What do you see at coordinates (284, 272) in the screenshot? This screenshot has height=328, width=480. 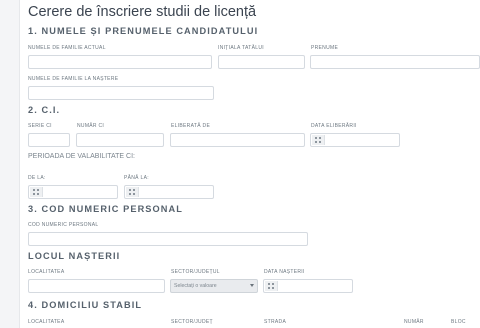 I see `birth-date-label: DATA NAȘTERII` at bounding box center [284, 272].